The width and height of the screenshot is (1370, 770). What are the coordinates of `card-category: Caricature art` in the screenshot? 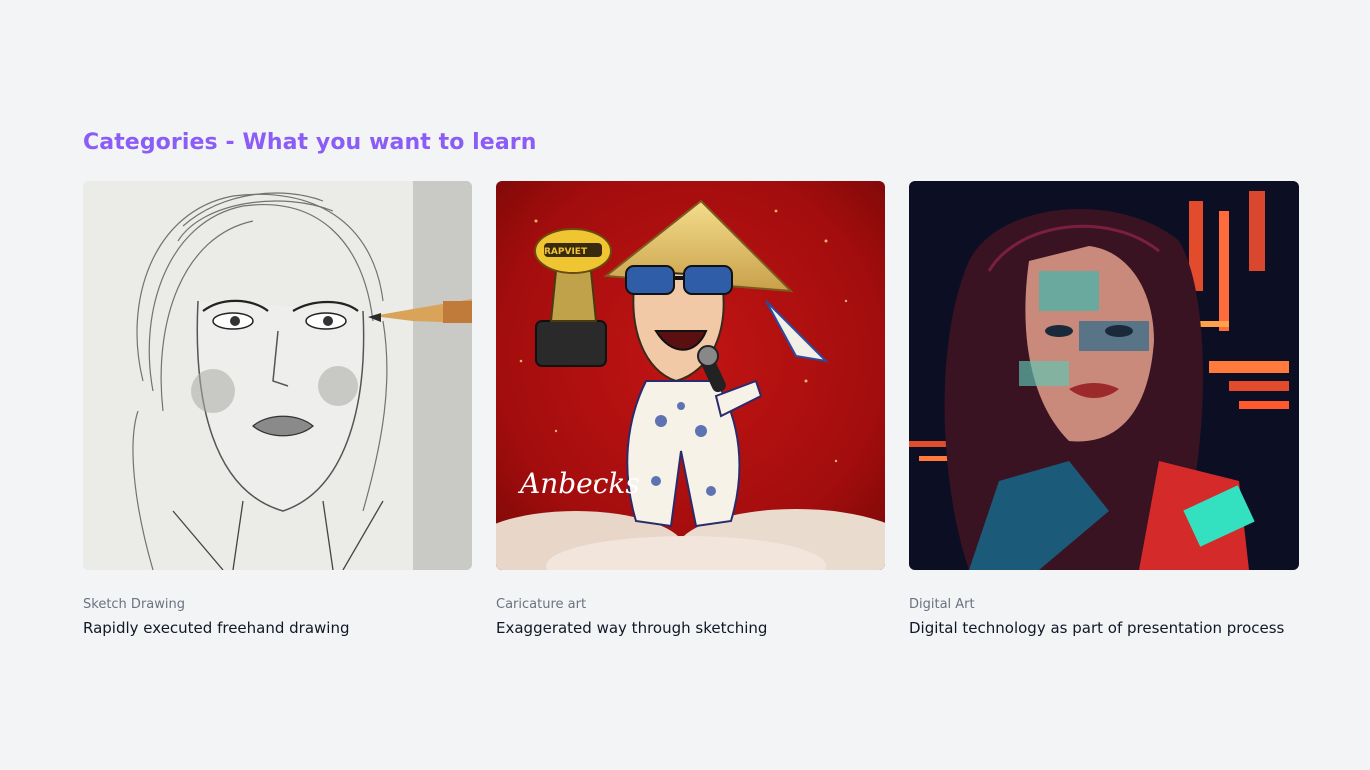 It's located at (541, 604).